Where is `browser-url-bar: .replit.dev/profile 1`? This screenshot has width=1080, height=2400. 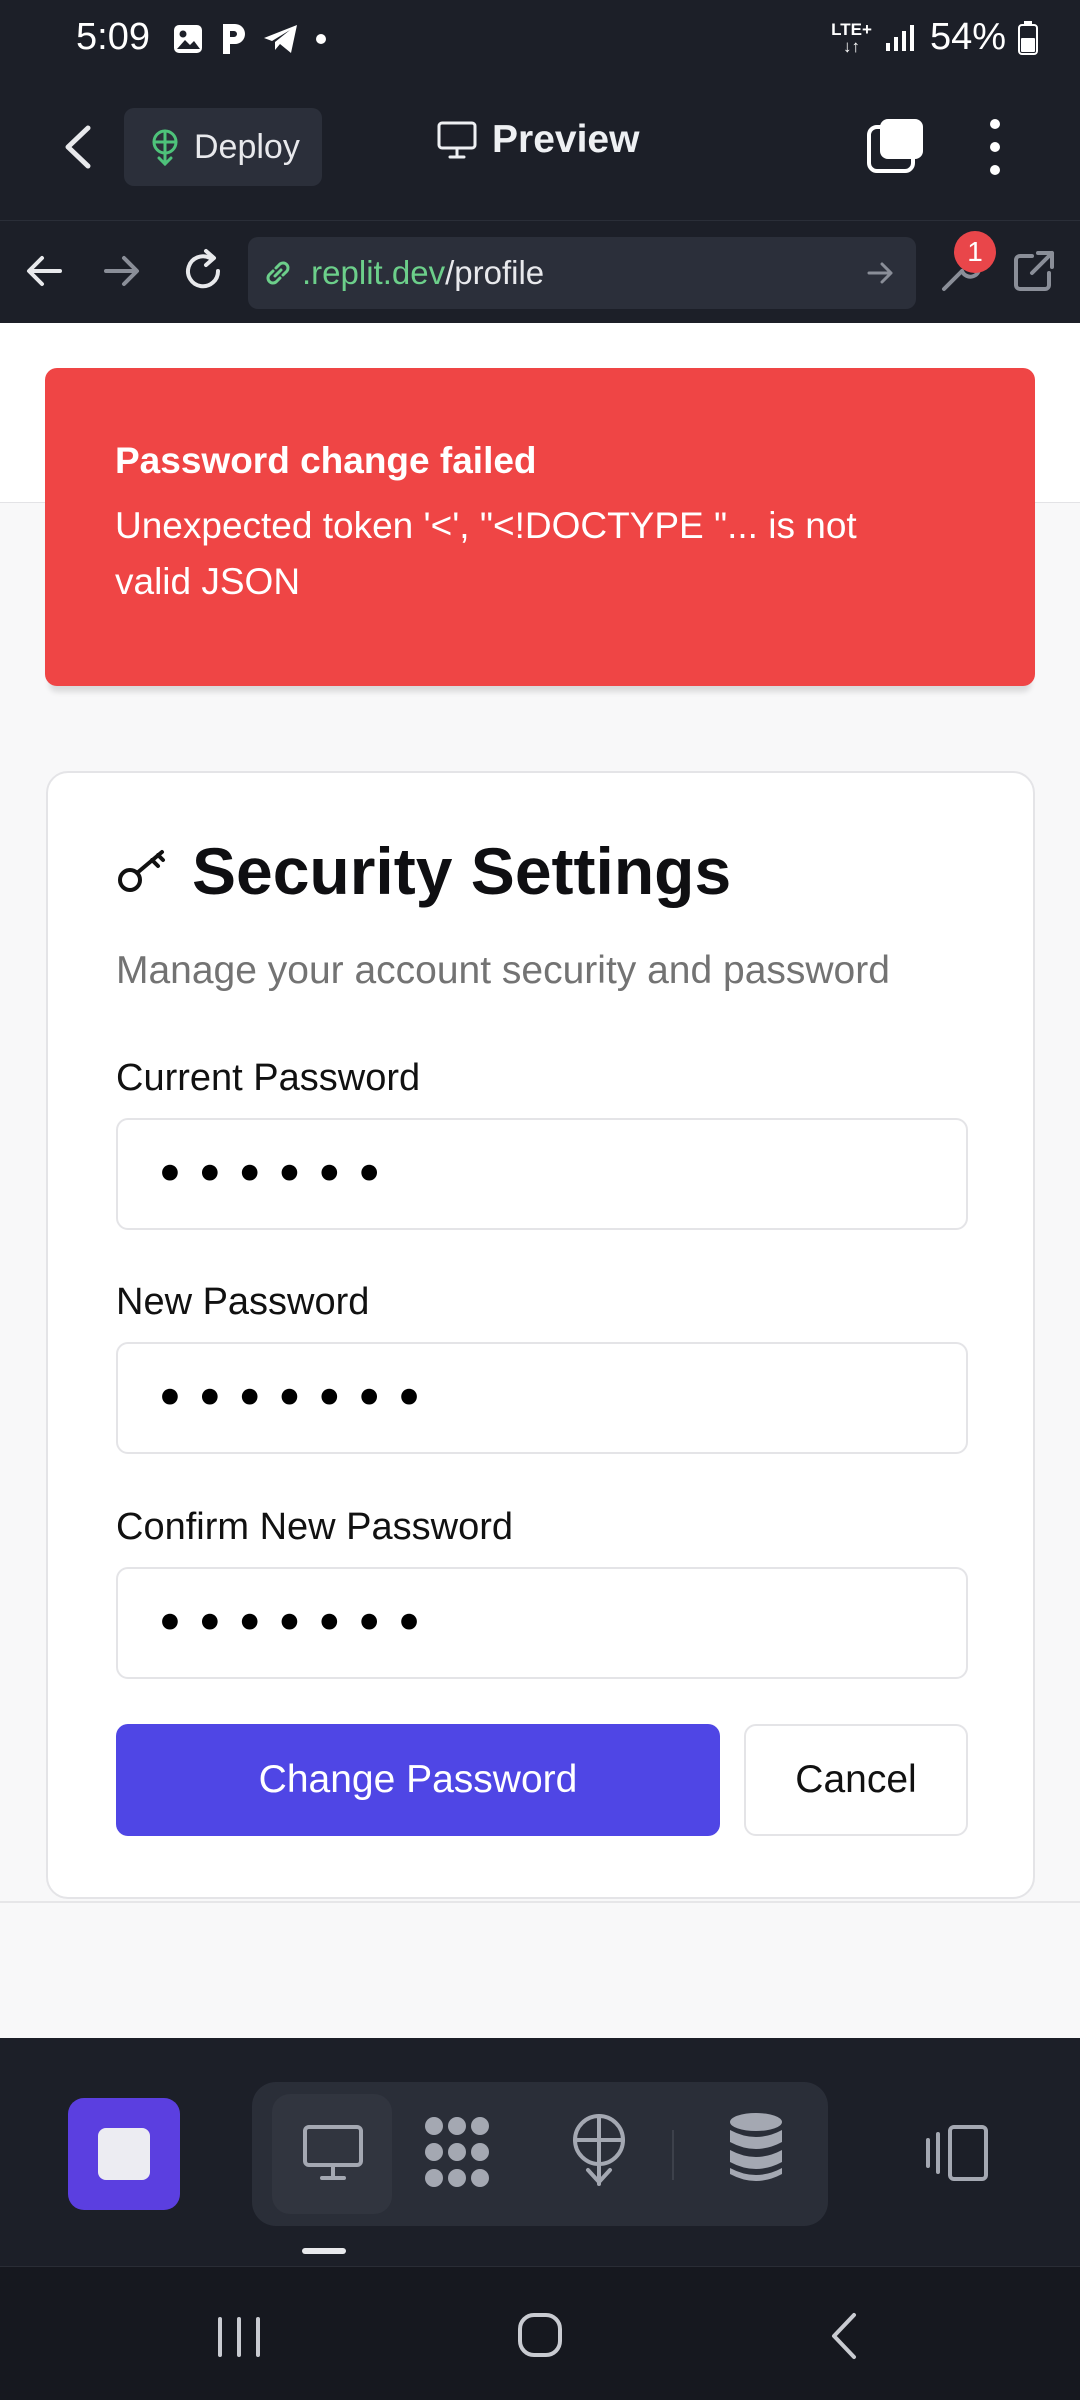 browser-url-bar: .replit.dev/profile 1 is located at coordinates (540, 271).